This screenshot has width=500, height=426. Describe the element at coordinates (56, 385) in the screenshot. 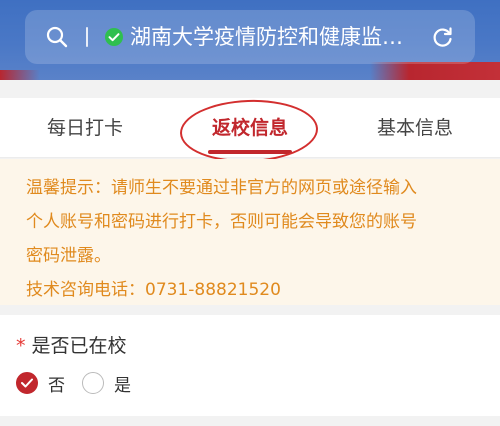

I see `option-no-label: 否` at that location.